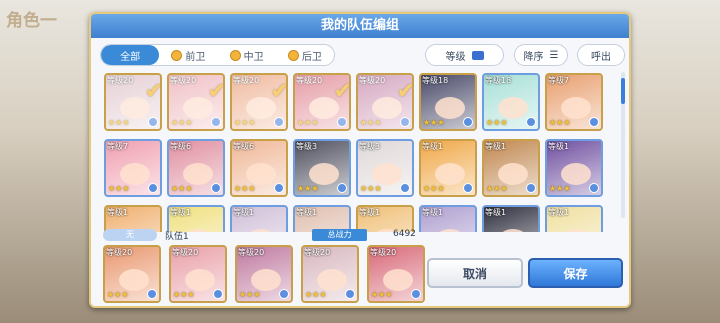 The image size is (720, 323). What do you see at coordinates (464, 55) in the screenshot?
I see `sort-button: 等级` at bounding box center [464, 55].